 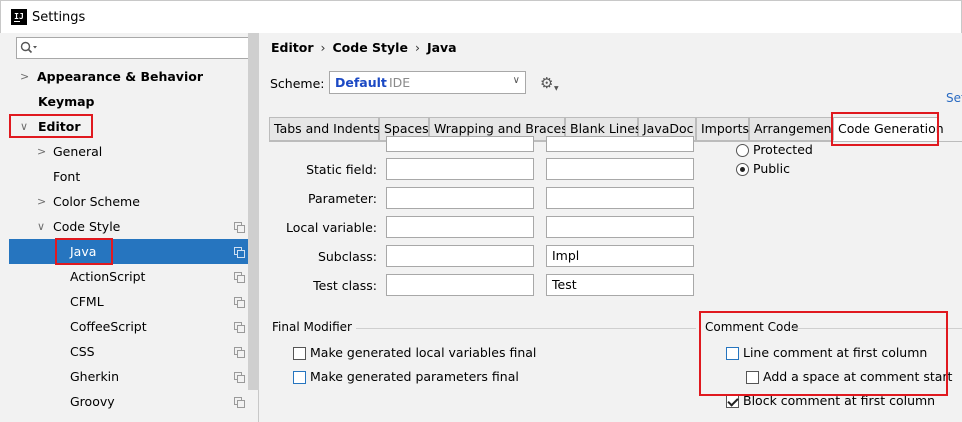 I want to click on label-static-field: Static field:, so click(x=341, y=169).